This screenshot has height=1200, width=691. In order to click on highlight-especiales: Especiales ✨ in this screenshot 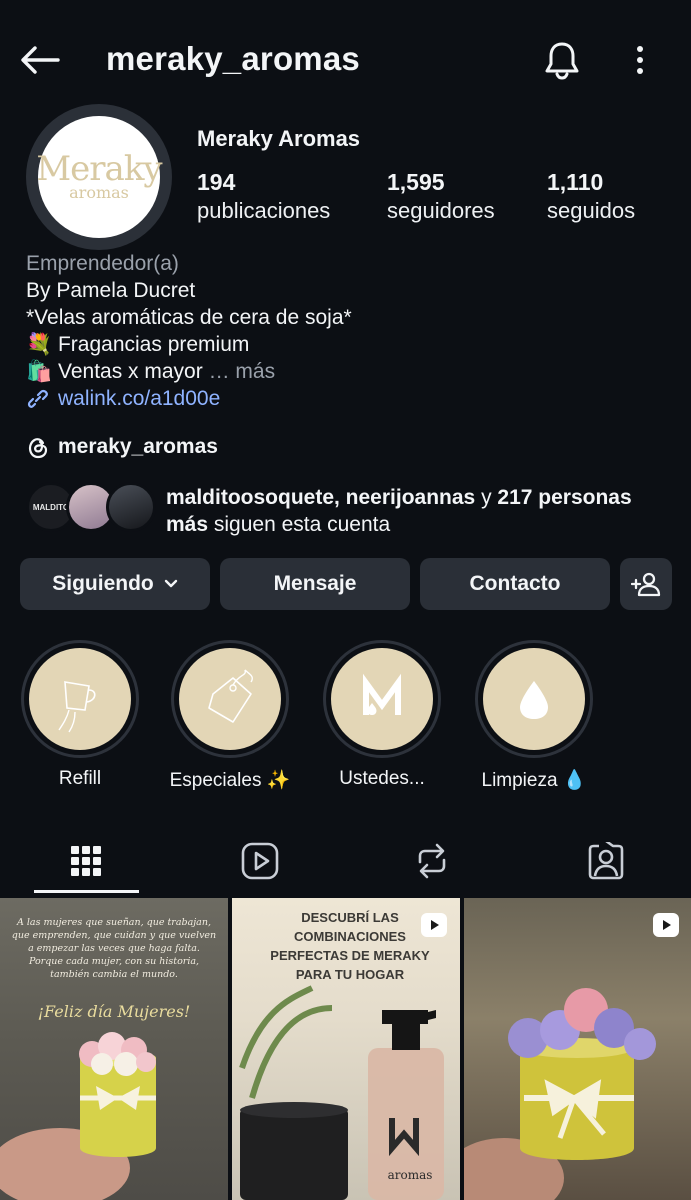, I will do `click(230, 716)`.